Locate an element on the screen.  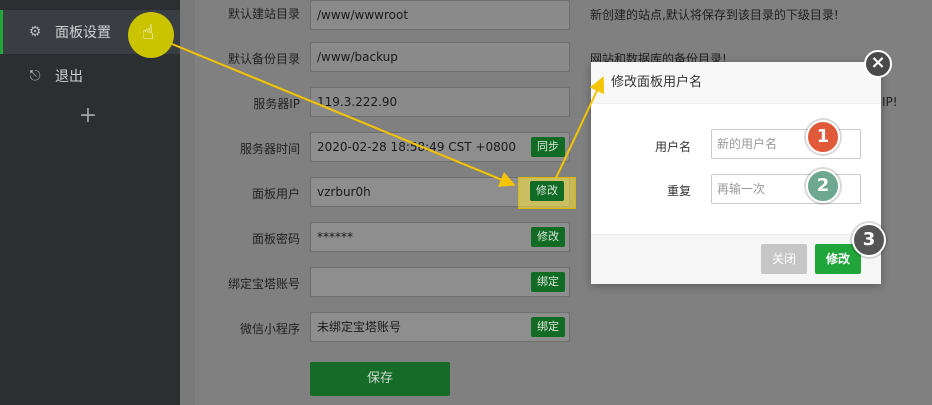
sync-button: 同步 is located at coordinates (548, 147).